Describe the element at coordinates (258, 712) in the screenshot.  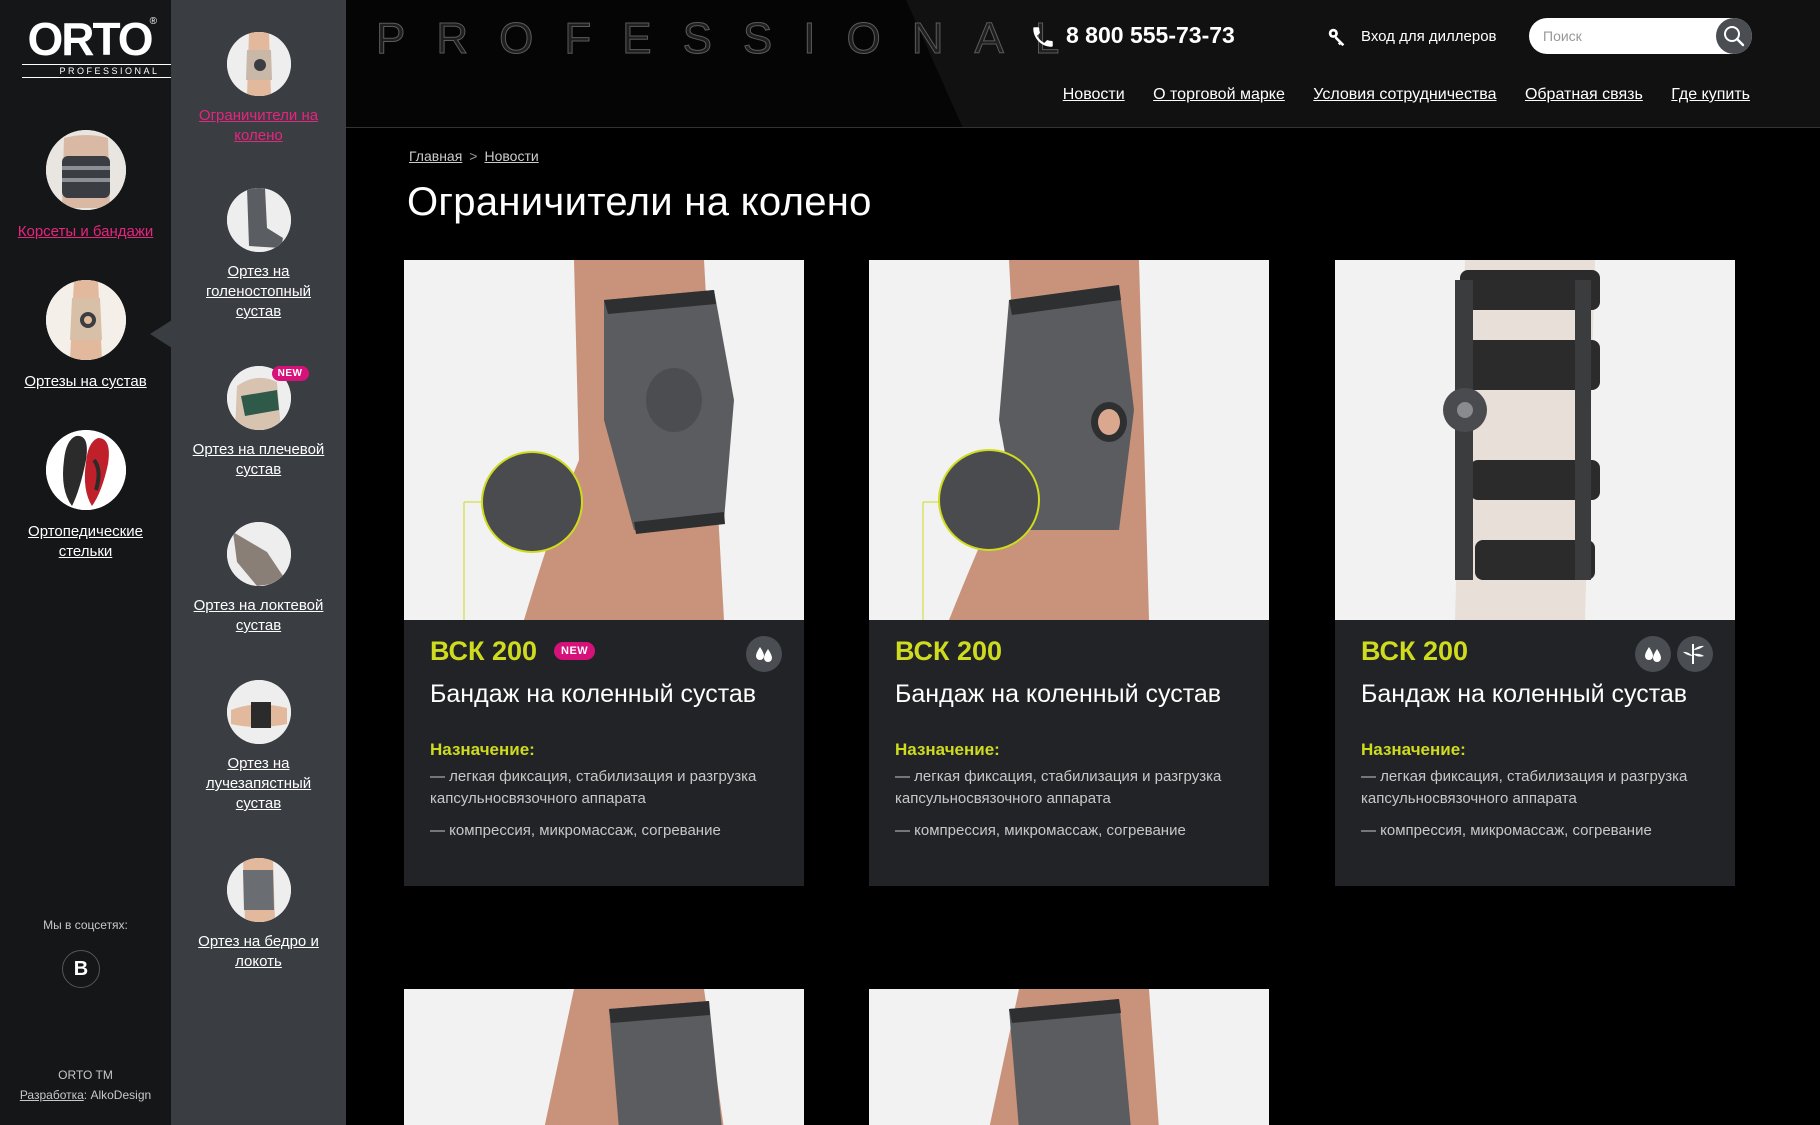
I see `wrist-orthosis-thumbnail` at that location.